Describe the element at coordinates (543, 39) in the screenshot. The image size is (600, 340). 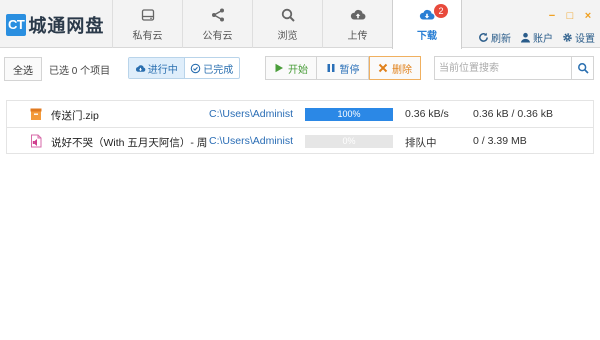
I see `account-label: 账户` at that location.